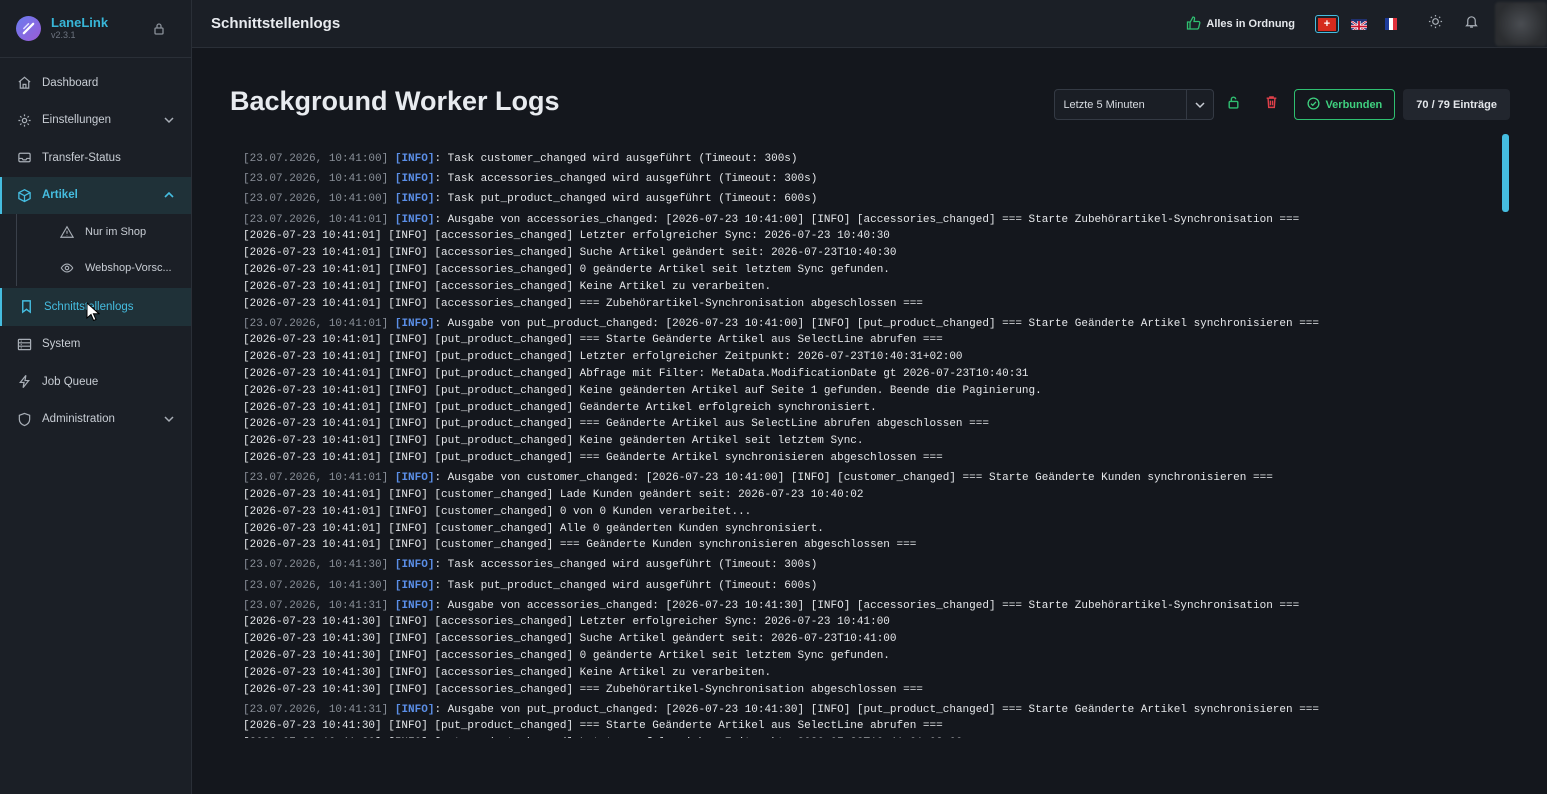 This screenshot has height=794, width=1547. Describe the element at coordinates (116, 232) in the screenshot. I see `sidebar-item-label: Nur im Shop` at that location.